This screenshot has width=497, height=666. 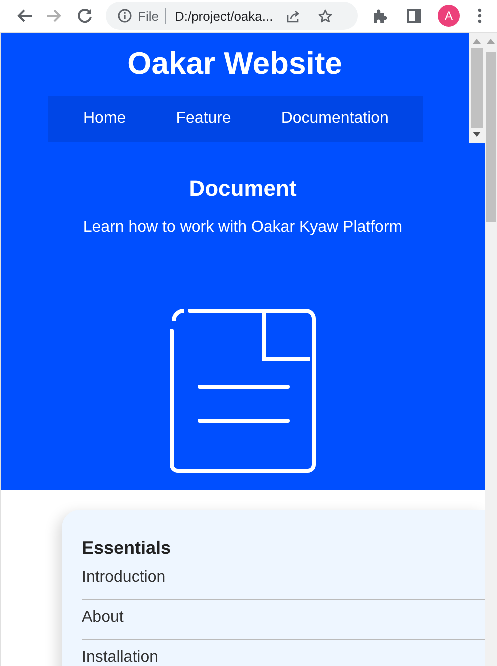 I want to click on scheme-label: File, so click(x=148, y=16).